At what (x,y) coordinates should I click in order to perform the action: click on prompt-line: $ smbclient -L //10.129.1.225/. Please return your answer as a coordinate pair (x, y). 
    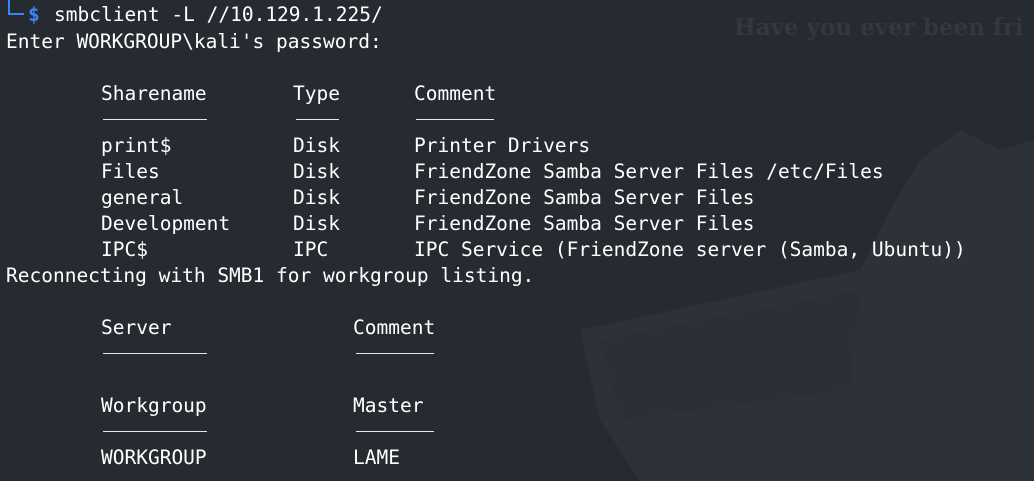
    Looking at the image, I should click on (300, 14).